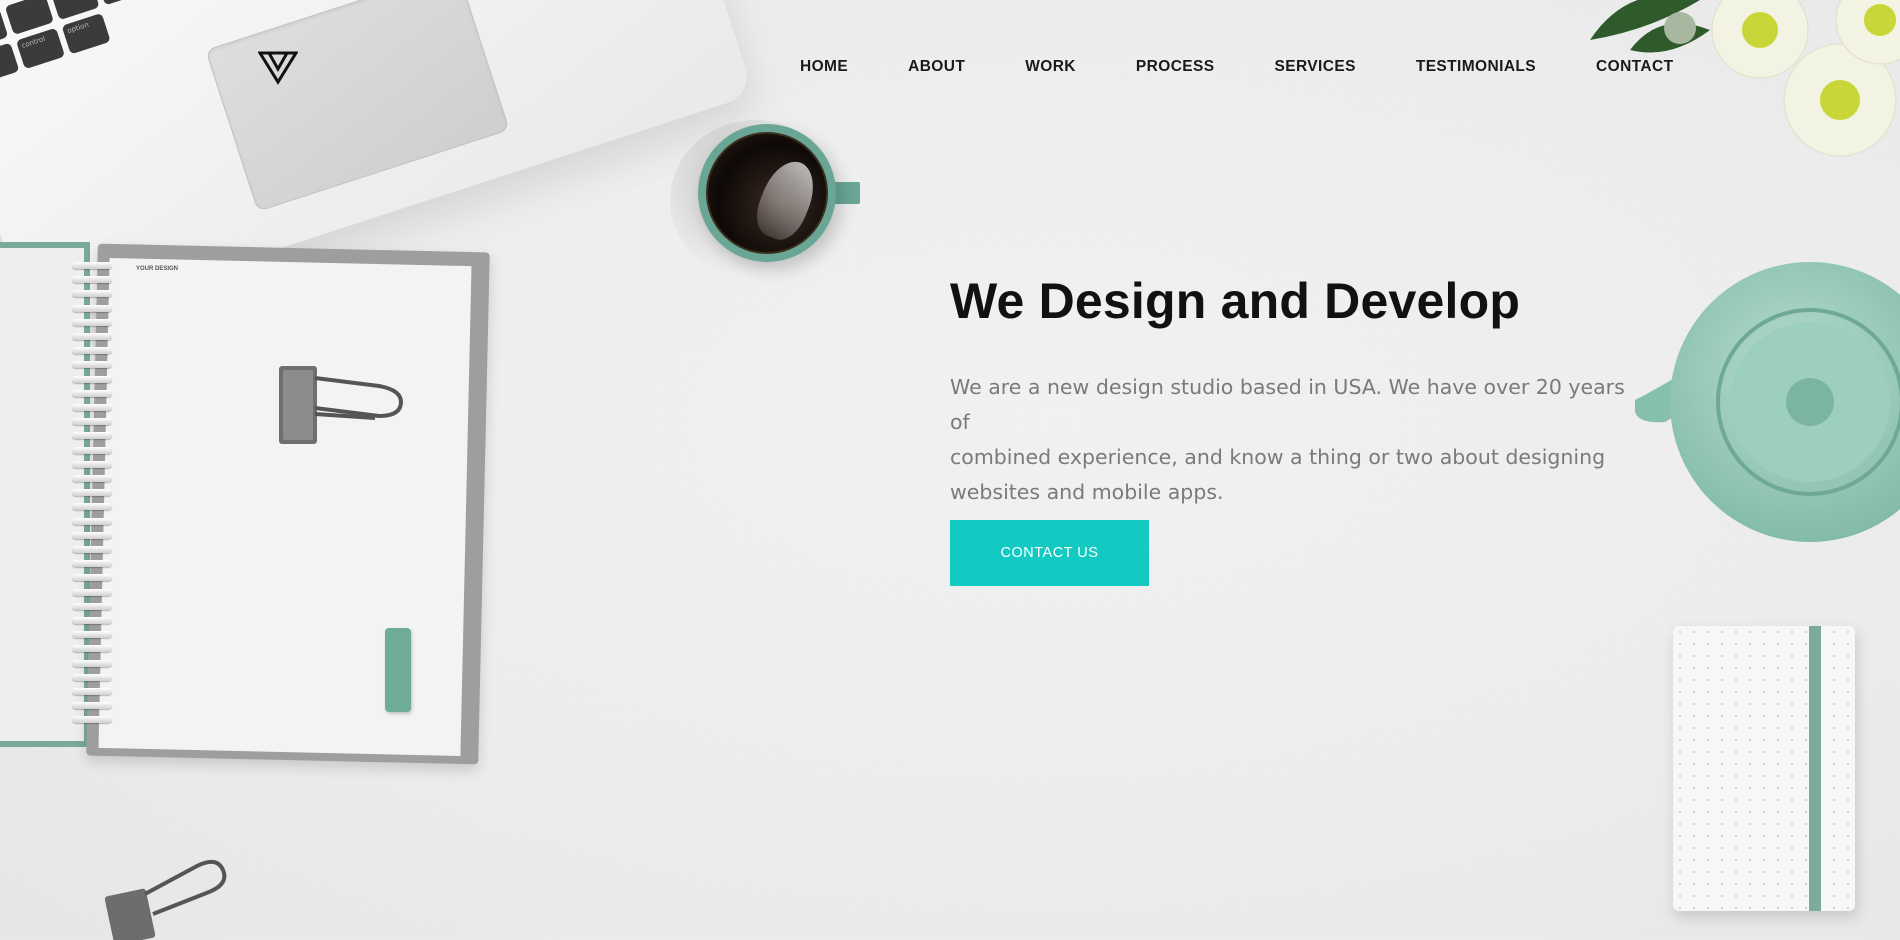  I want to click on notebook-spiral, so click(94, 497).